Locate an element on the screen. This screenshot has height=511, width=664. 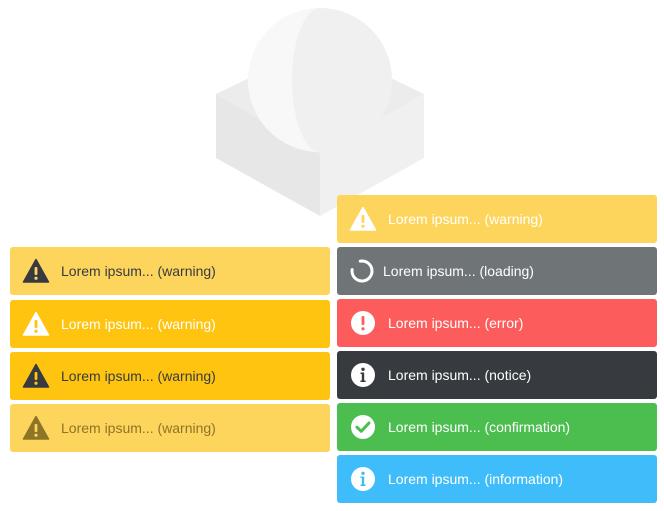
toast-warning-3: Lorem ipsum... (warning) is located at coordinates (170, 376).